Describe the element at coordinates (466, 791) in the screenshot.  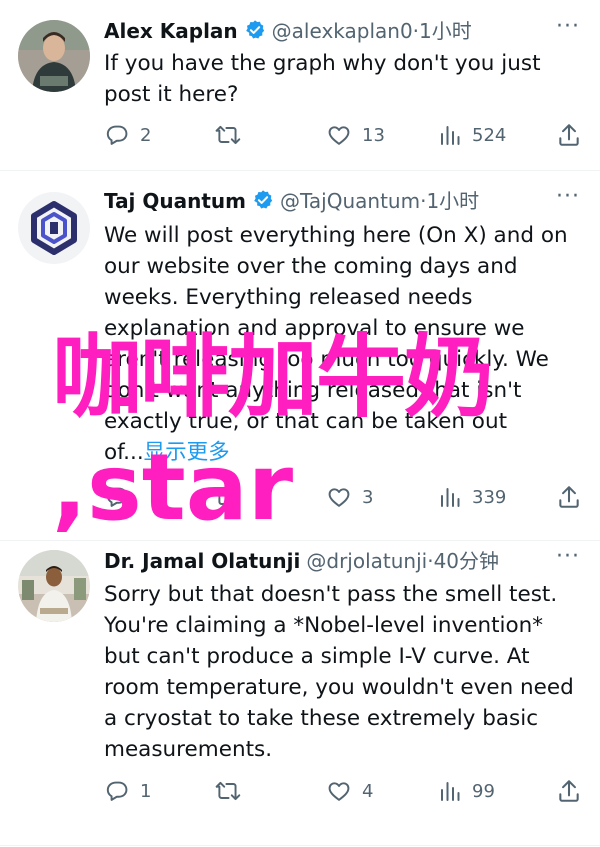
I see `views-button: 99` at that location.